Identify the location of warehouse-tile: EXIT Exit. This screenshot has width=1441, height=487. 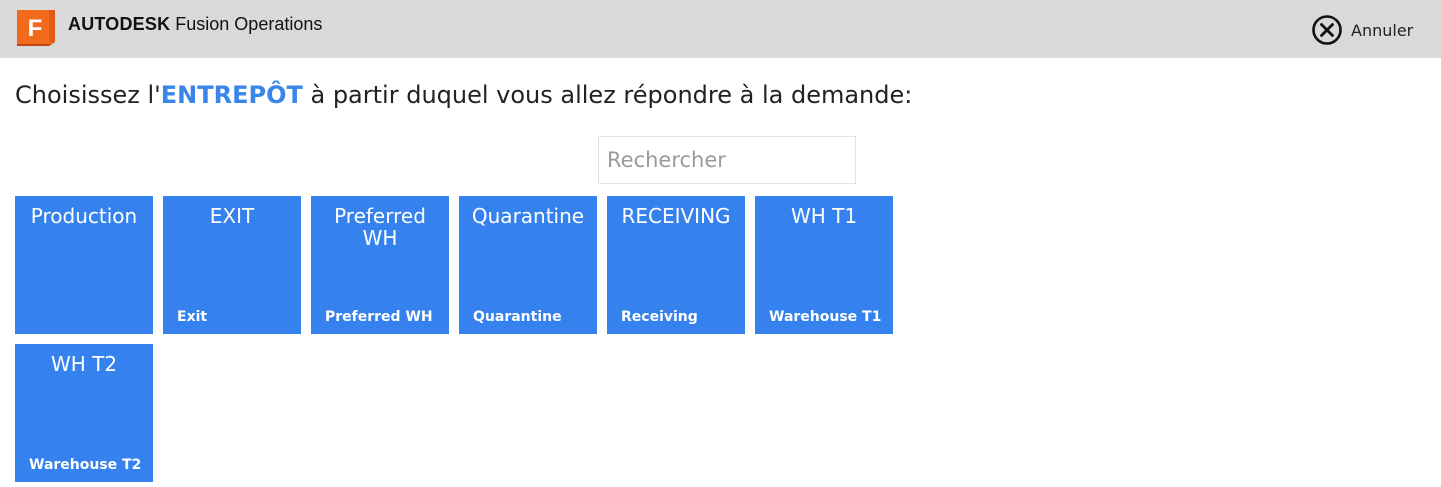
(232, 265).